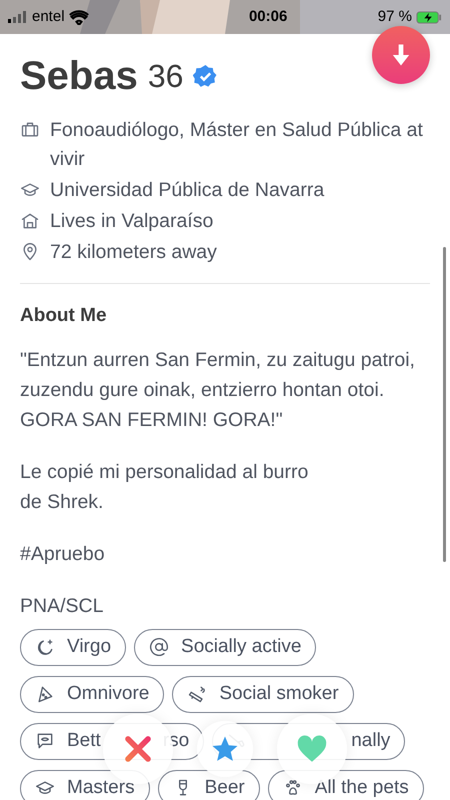 The width and height of the screenshot is (450, 800). What do you see at coordinates (187, 190) in the screenshot?
I see `profile-detail: Universidad Pública de Navarra` at bounding box center [187, 190].